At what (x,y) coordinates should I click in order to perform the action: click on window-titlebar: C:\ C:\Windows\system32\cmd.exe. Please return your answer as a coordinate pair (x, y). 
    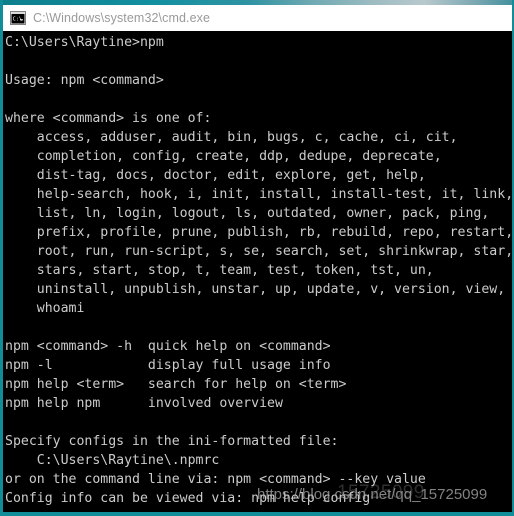
    Looking at the image, I should click on (257, 18).